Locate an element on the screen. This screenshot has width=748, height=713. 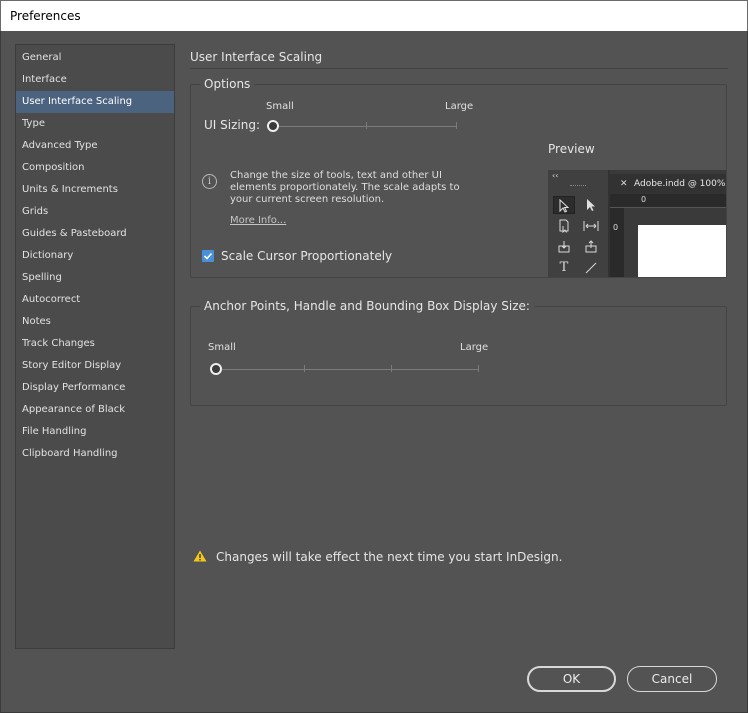
page-tool-icon is located at coordinates (564, 226).